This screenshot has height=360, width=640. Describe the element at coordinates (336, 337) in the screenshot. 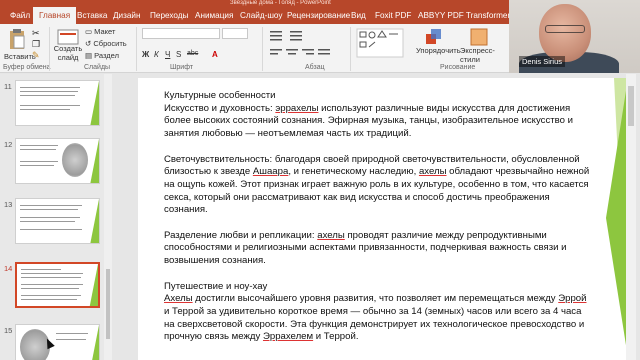

I see `paragraph-travel-text-c: и Террой.` at that location.